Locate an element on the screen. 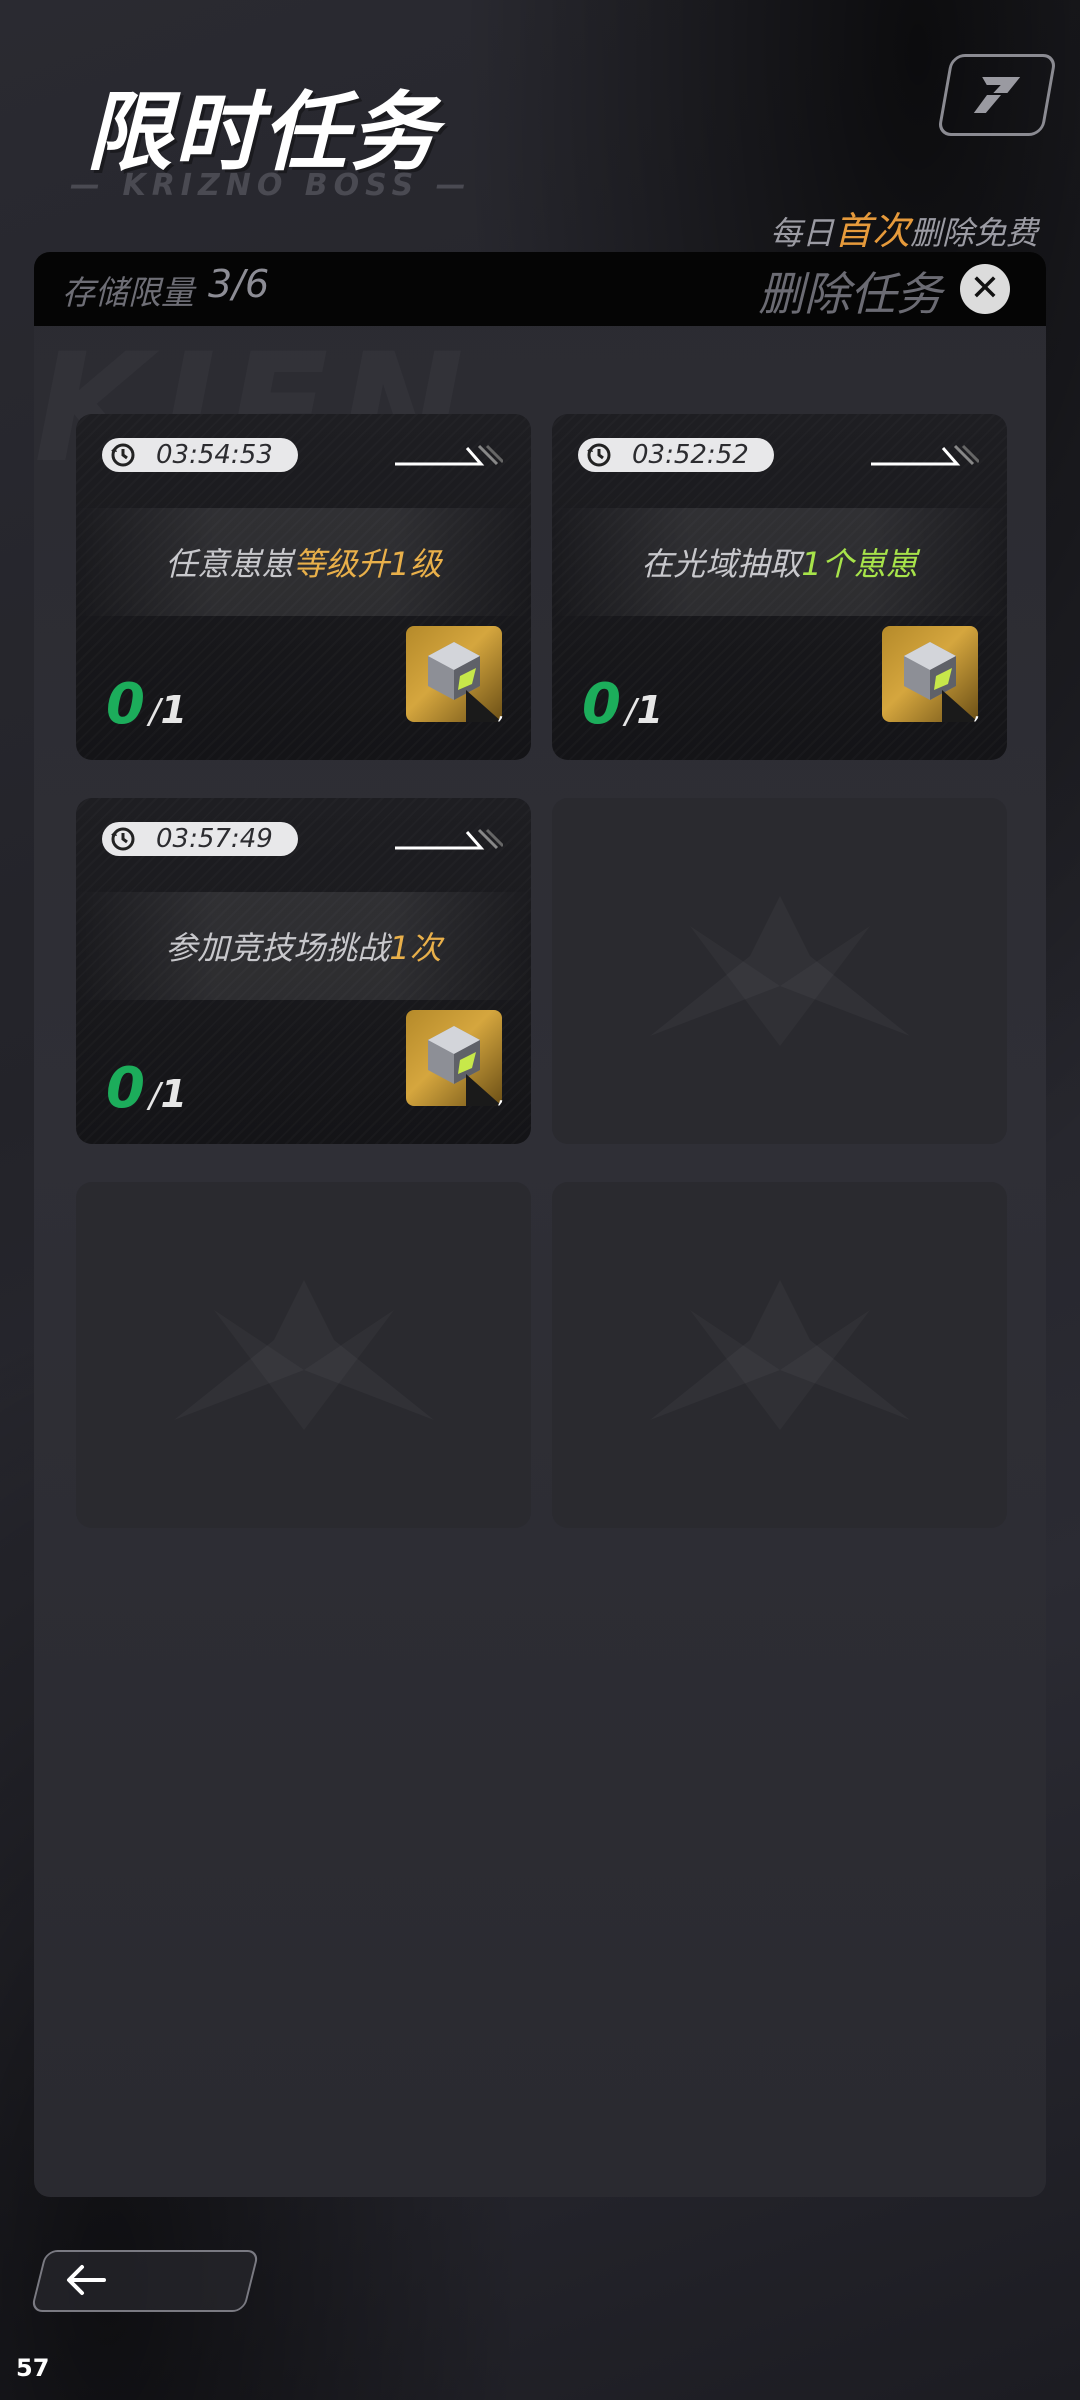 The height and width of the screenshot is (2400, 1080). storage-value: 3/6 is located at coordinates (239, 284).